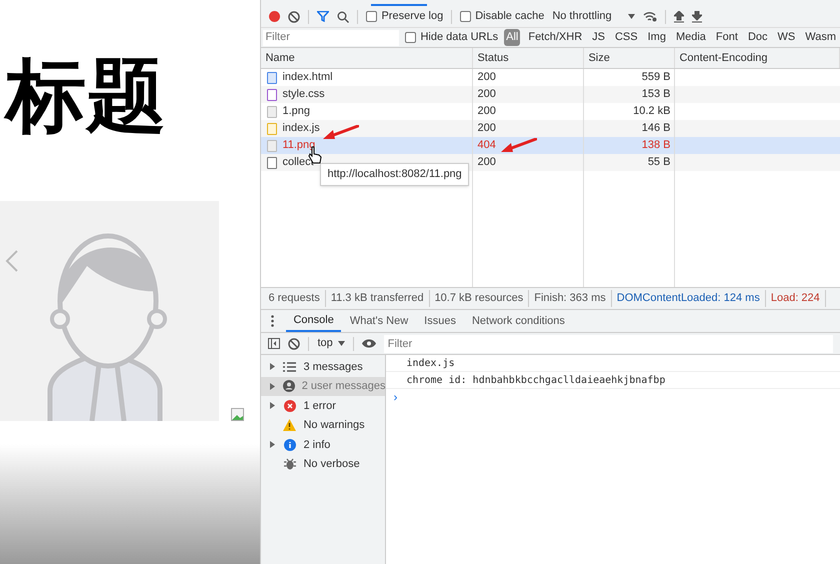 The width and height of the screenshot is (840, 564). What do you see at coordinates (301, 128) in the screenshot?
I see `request-name: index.js` at bounding box center [301, 128].